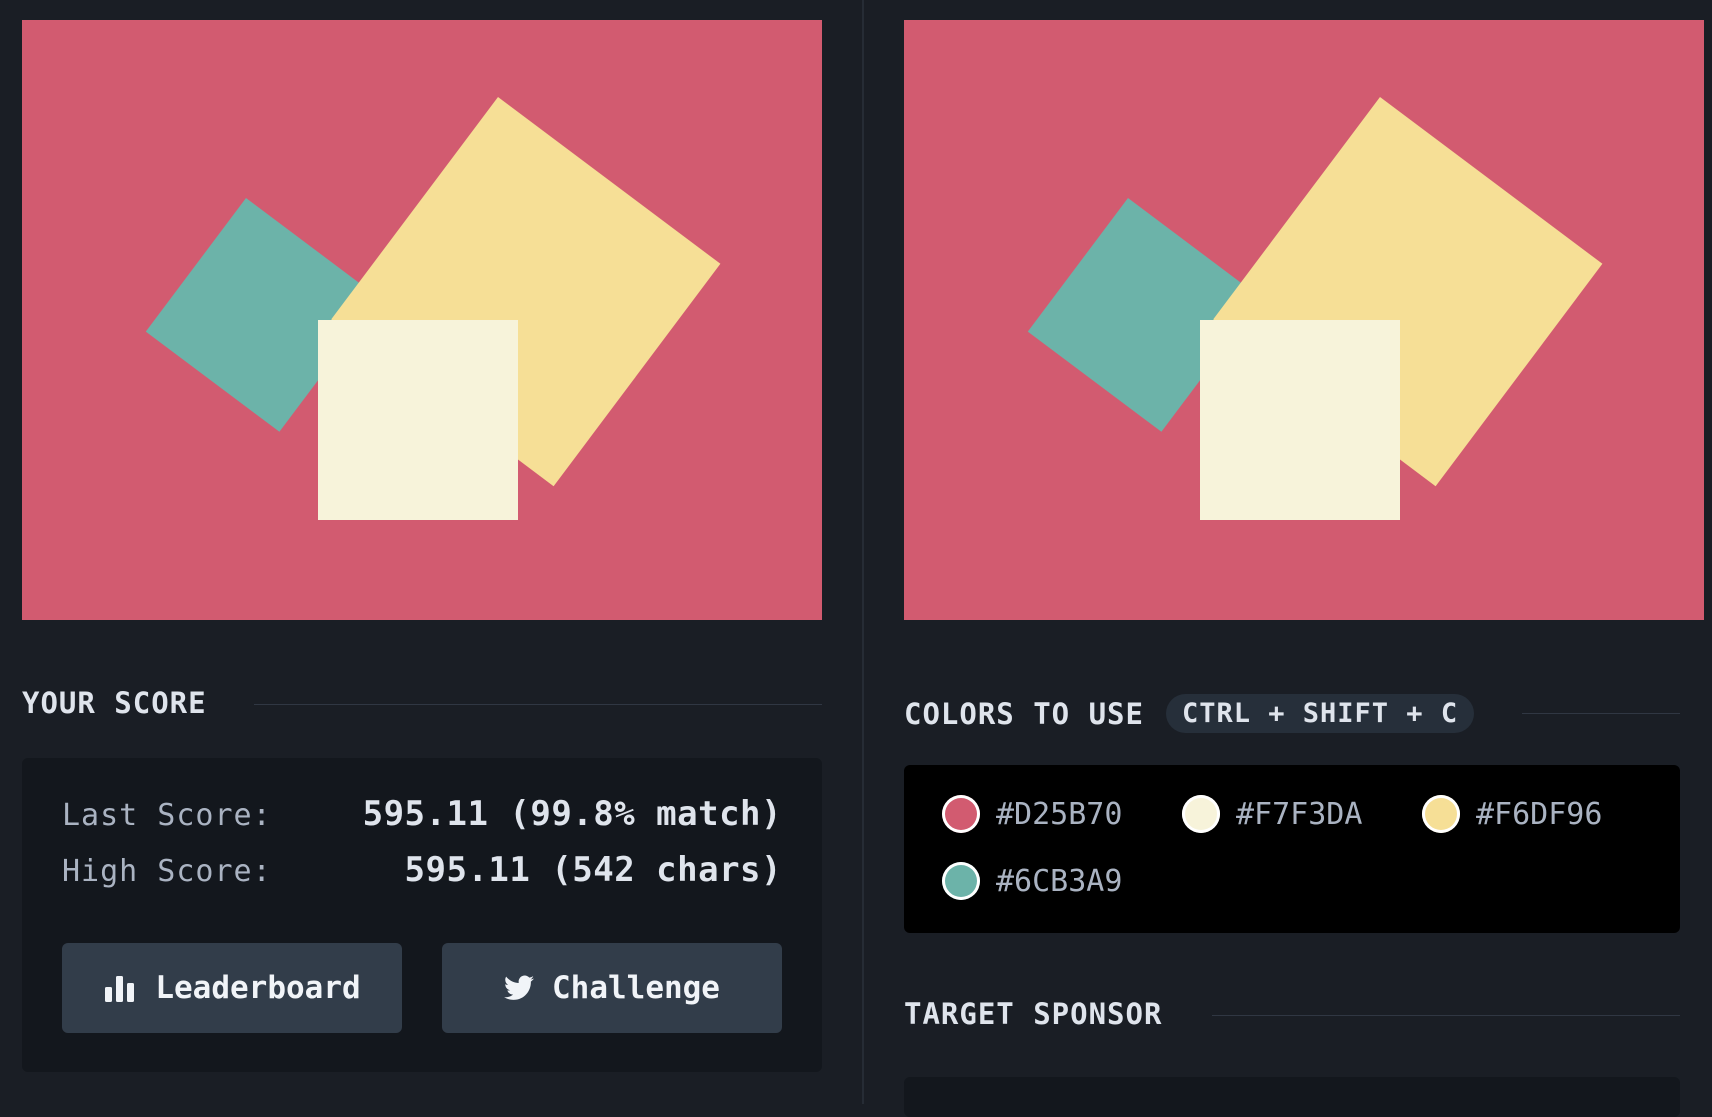  I want to click on high-score-row: High Score: 595.11 (542 chars), so click(422, 870).